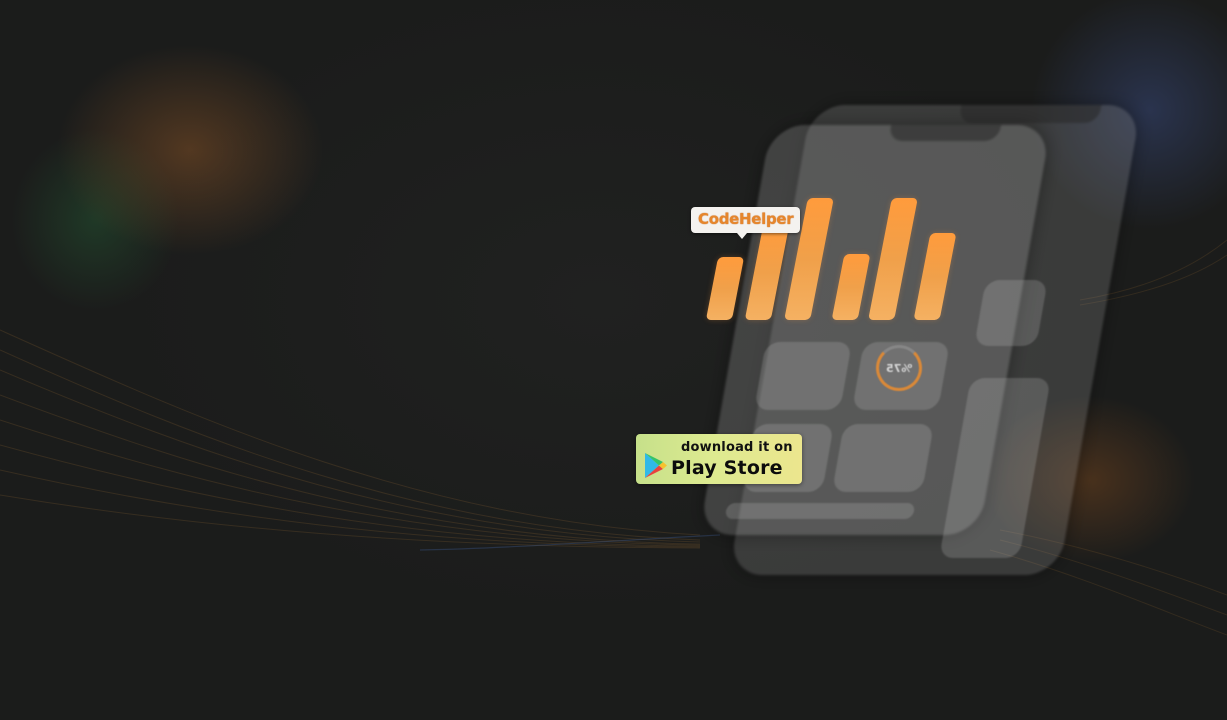  I want to click on gauge-value: %75, so click(899, 368).